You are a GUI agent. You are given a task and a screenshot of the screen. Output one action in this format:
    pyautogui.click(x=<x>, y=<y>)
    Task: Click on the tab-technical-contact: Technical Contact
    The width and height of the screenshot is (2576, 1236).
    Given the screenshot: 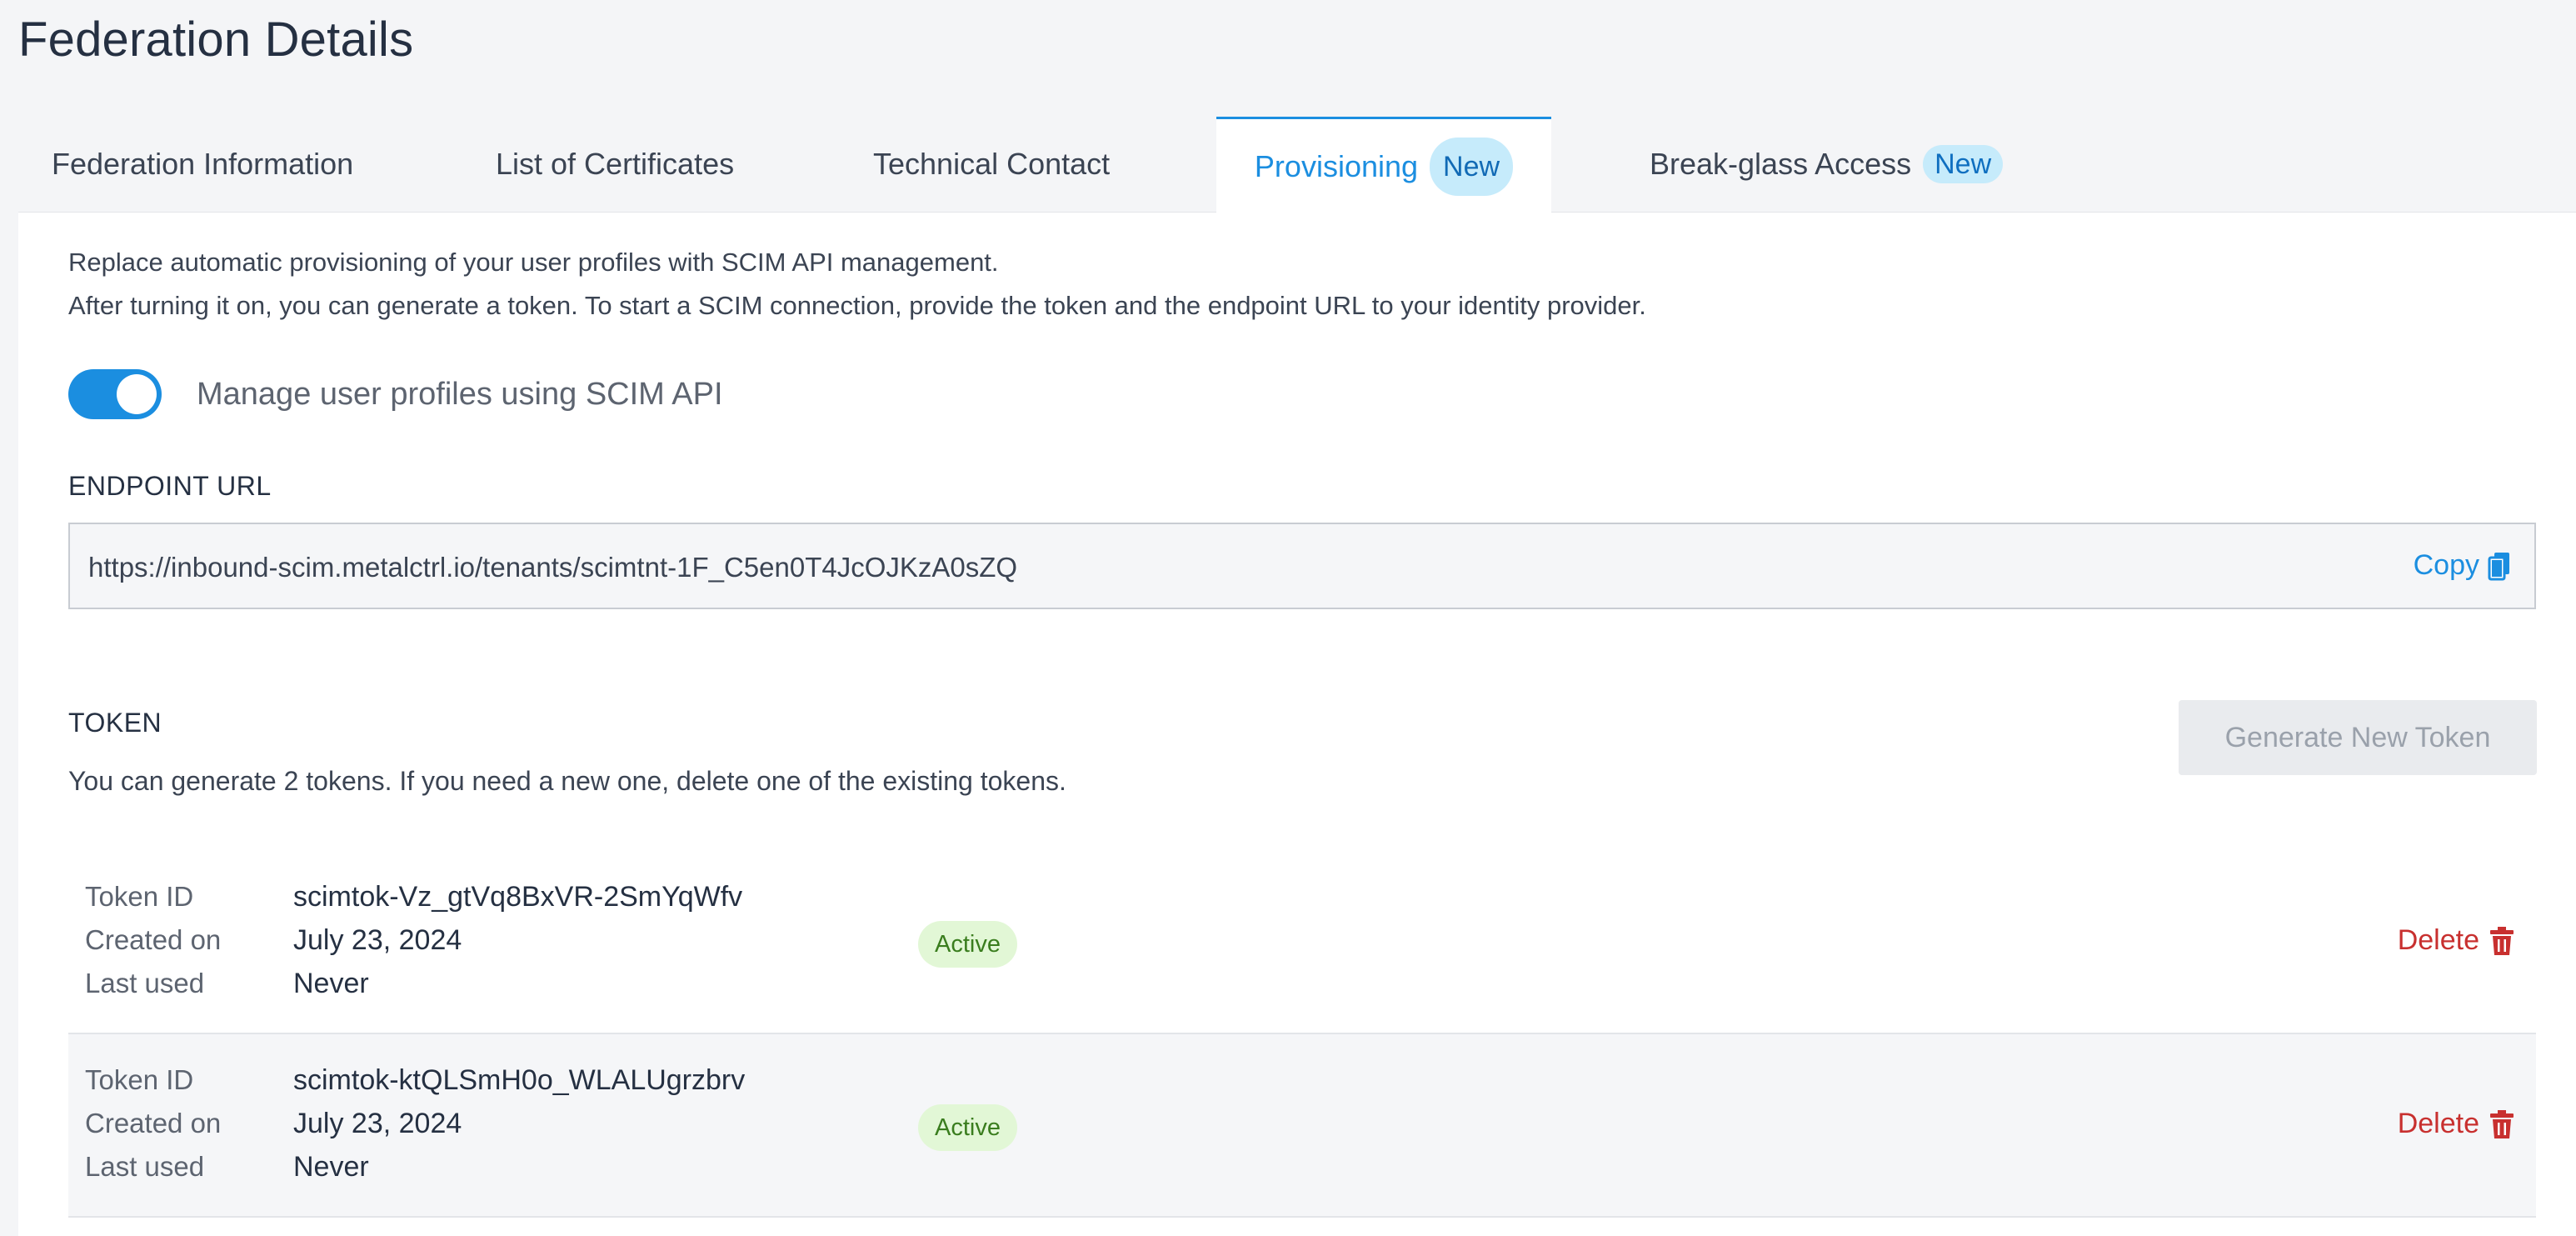 What is the action you would take?
    pyautogui.click(x=991, y=165)
    